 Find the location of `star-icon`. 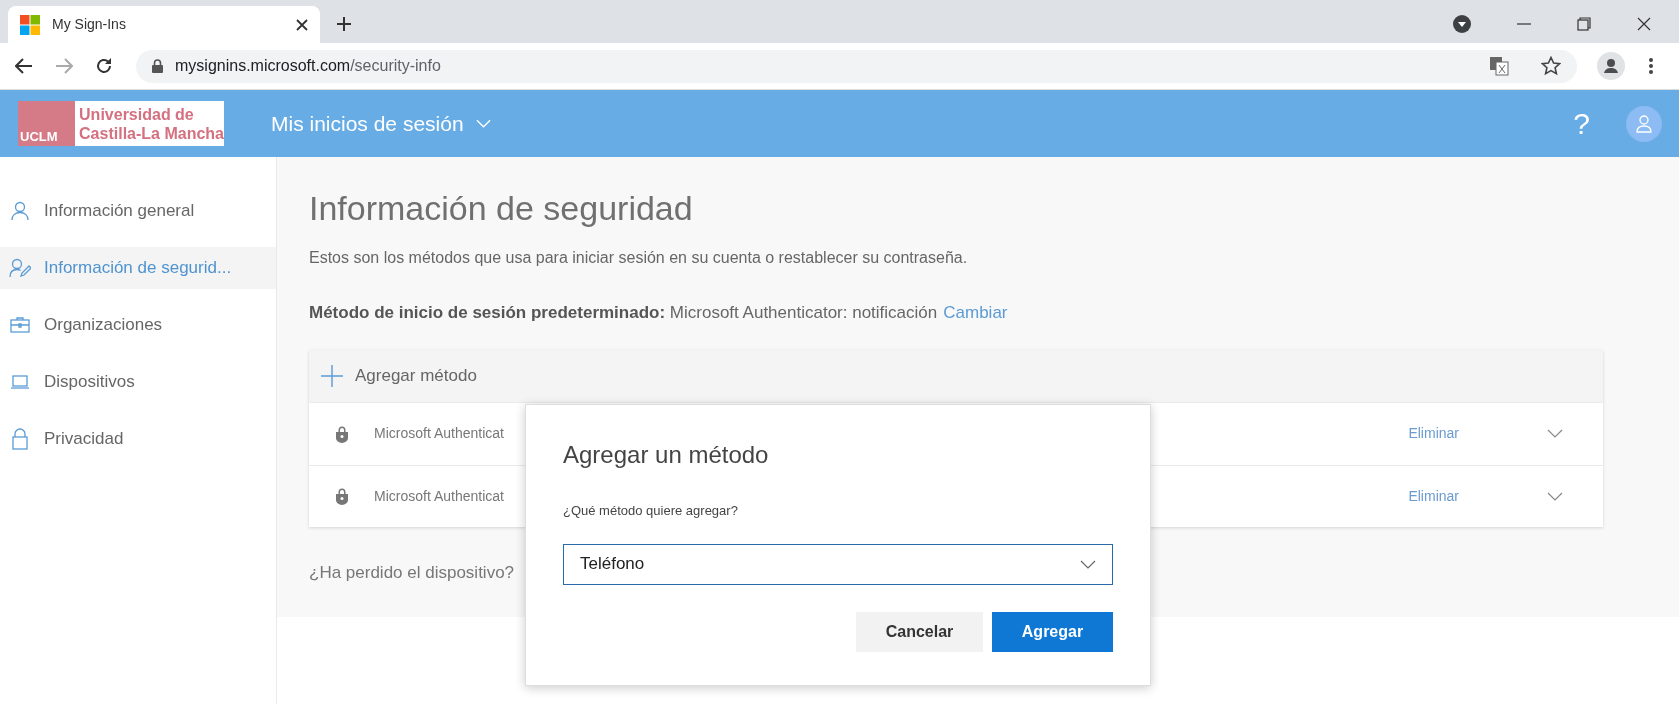

star-icon is located at coordinates (1551, 66).